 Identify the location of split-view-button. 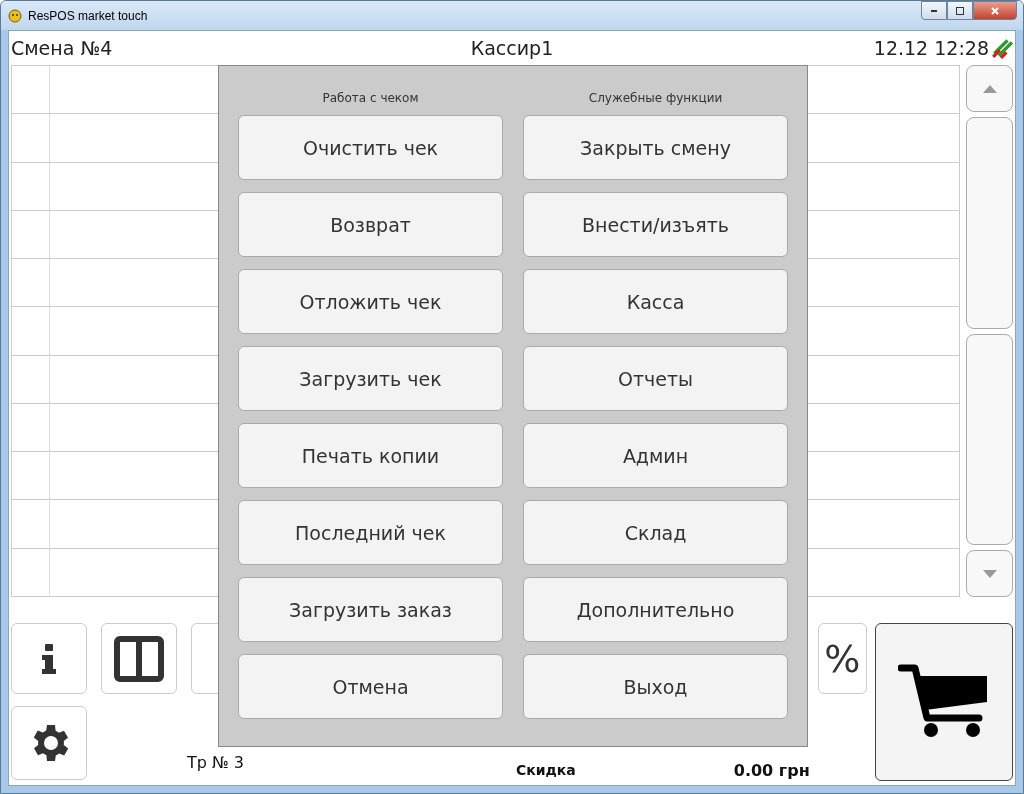
(139, 658).